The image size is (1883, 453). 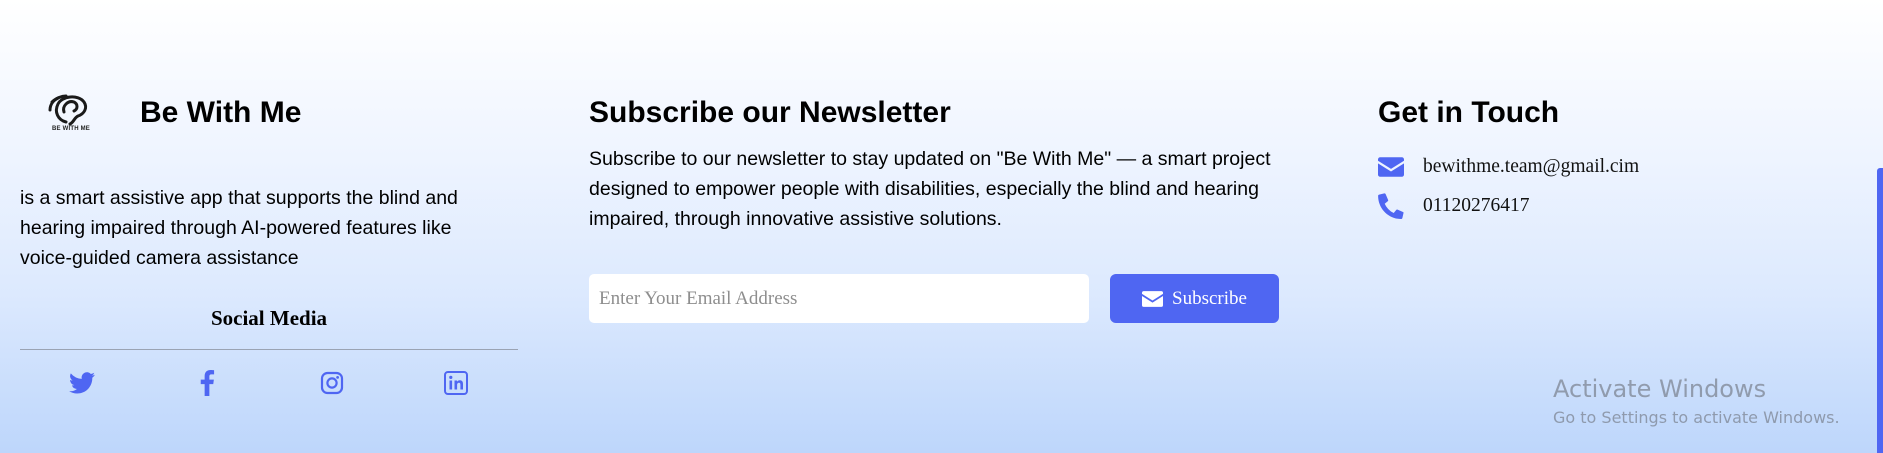 What do you see at coordinates (1209, 298) in the screenshot?
I see `subscribe-button-label: Subscribe` at bounding box center [1209, 298].